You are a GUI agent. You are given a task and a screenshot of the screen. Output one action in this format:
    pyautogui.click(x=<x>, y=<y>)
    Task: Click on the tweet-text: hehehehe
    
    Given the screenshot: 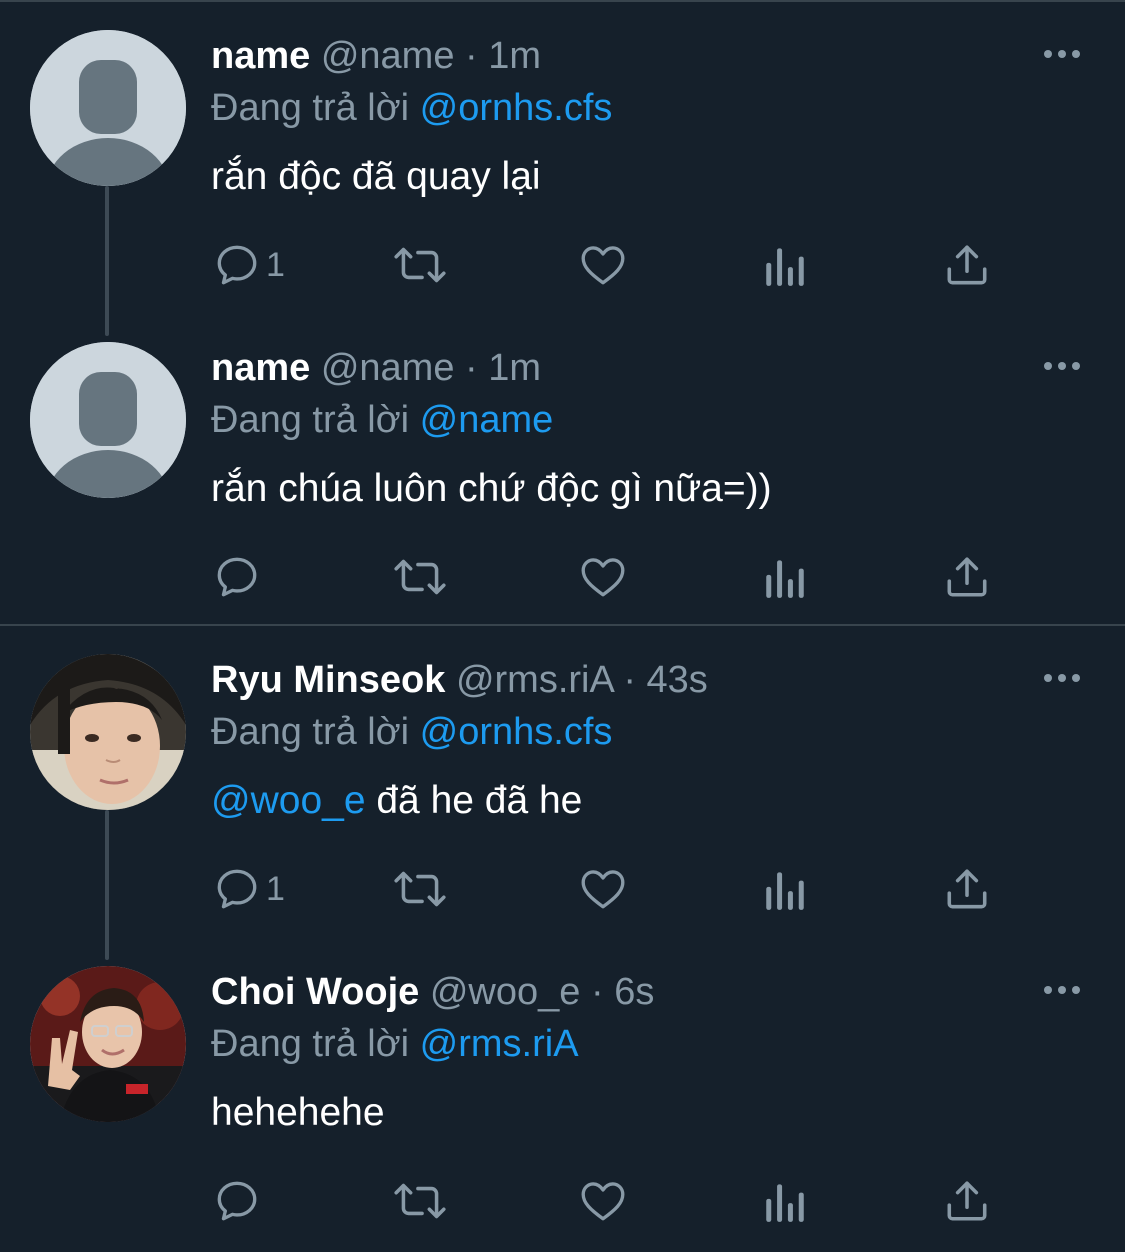 What is the action you would take?
    pyautogui.click(x=298, y=1113)
    